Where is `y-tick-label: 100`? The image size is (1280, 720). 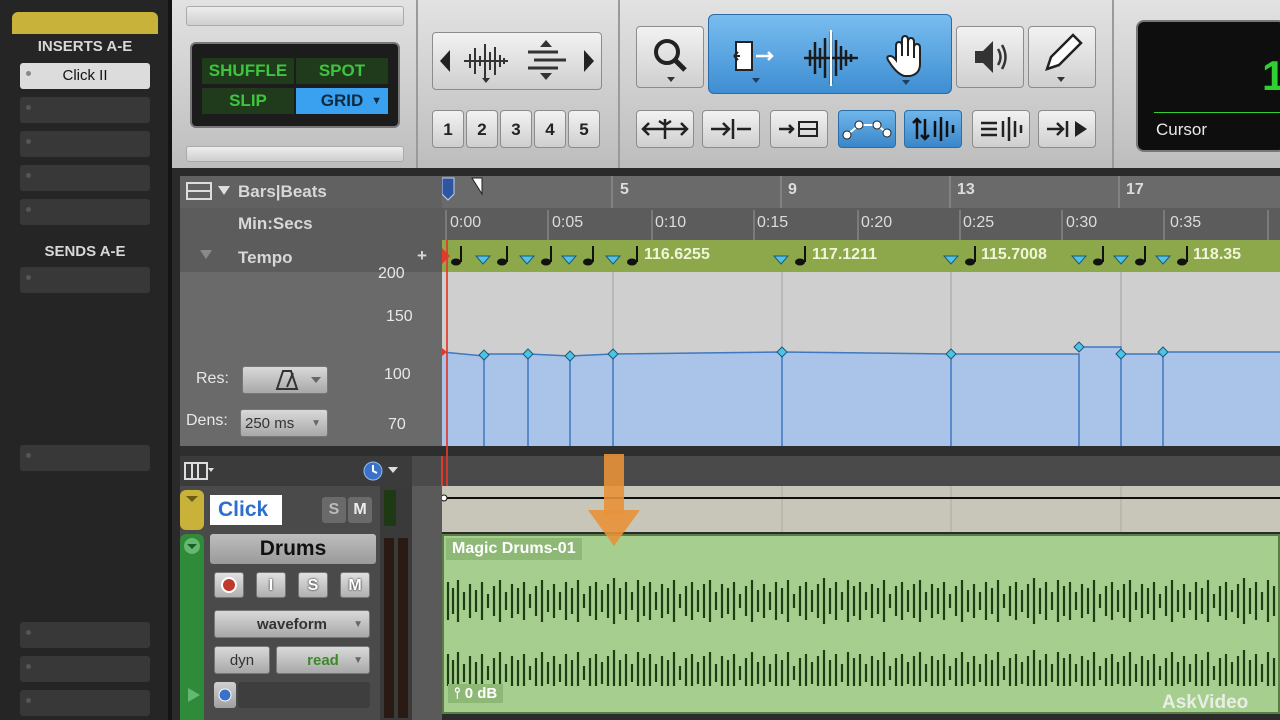 y-tick-label: 100 is located at coordinates (397, 374).